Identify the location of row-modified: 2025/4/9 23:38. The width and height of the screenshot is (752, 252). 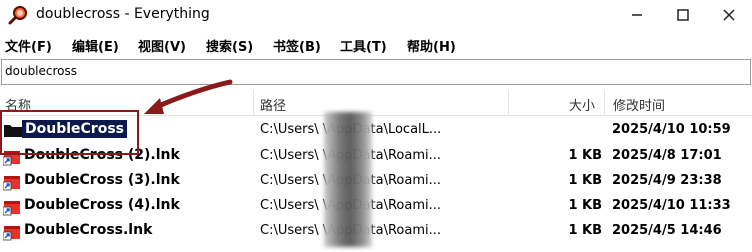
(667, 180).